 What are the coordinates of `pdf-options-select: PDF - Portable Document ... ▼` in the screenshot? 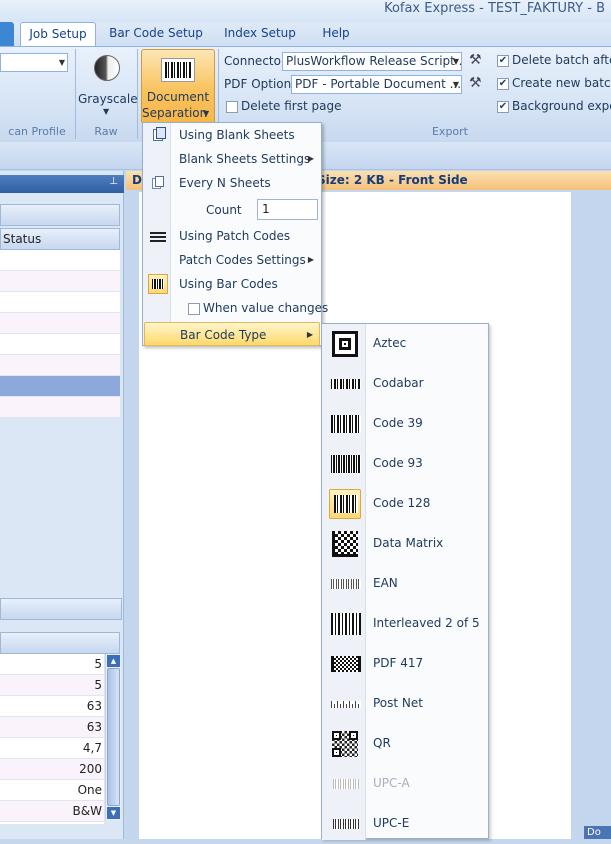 It's located at (376, 84).